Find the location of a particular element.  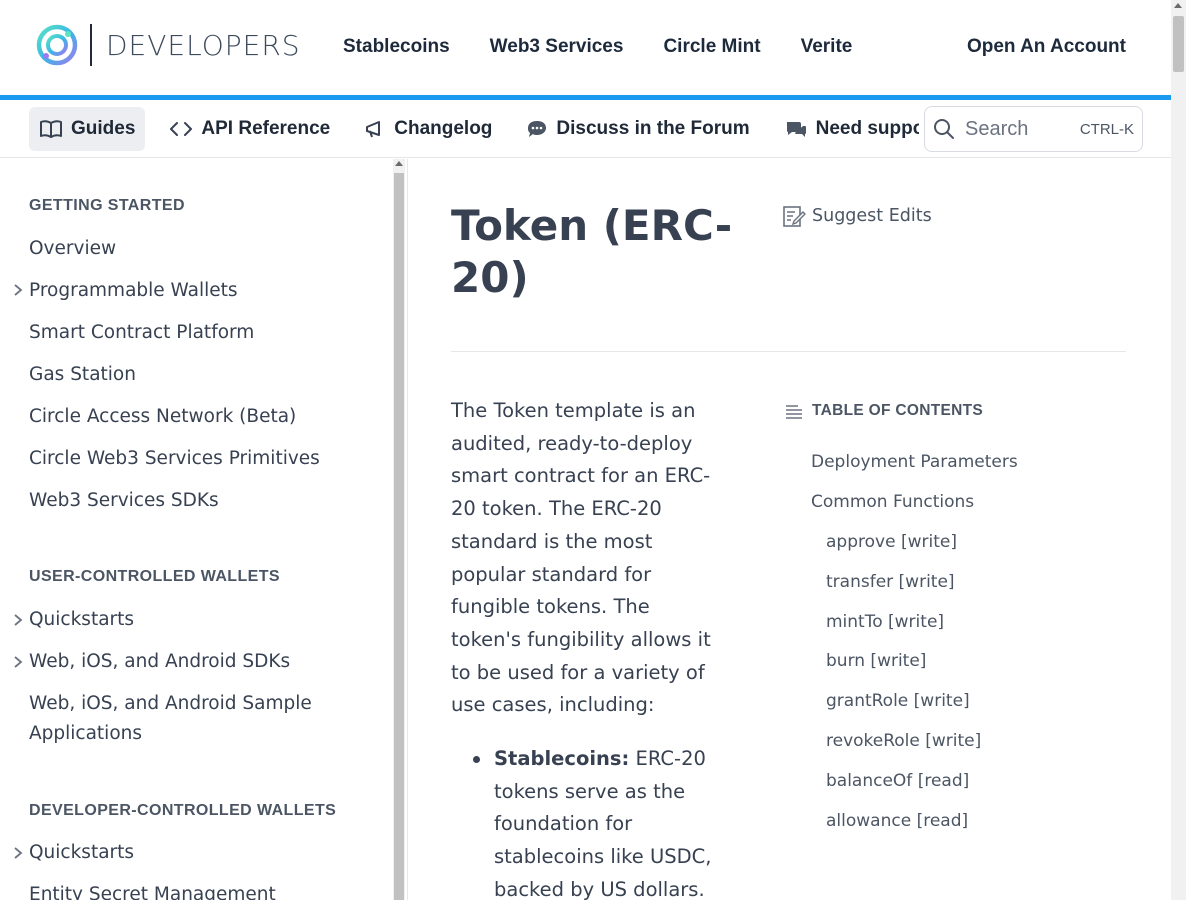

toc-item-transfer: transfer [write] is located at coordinates (890, 582).